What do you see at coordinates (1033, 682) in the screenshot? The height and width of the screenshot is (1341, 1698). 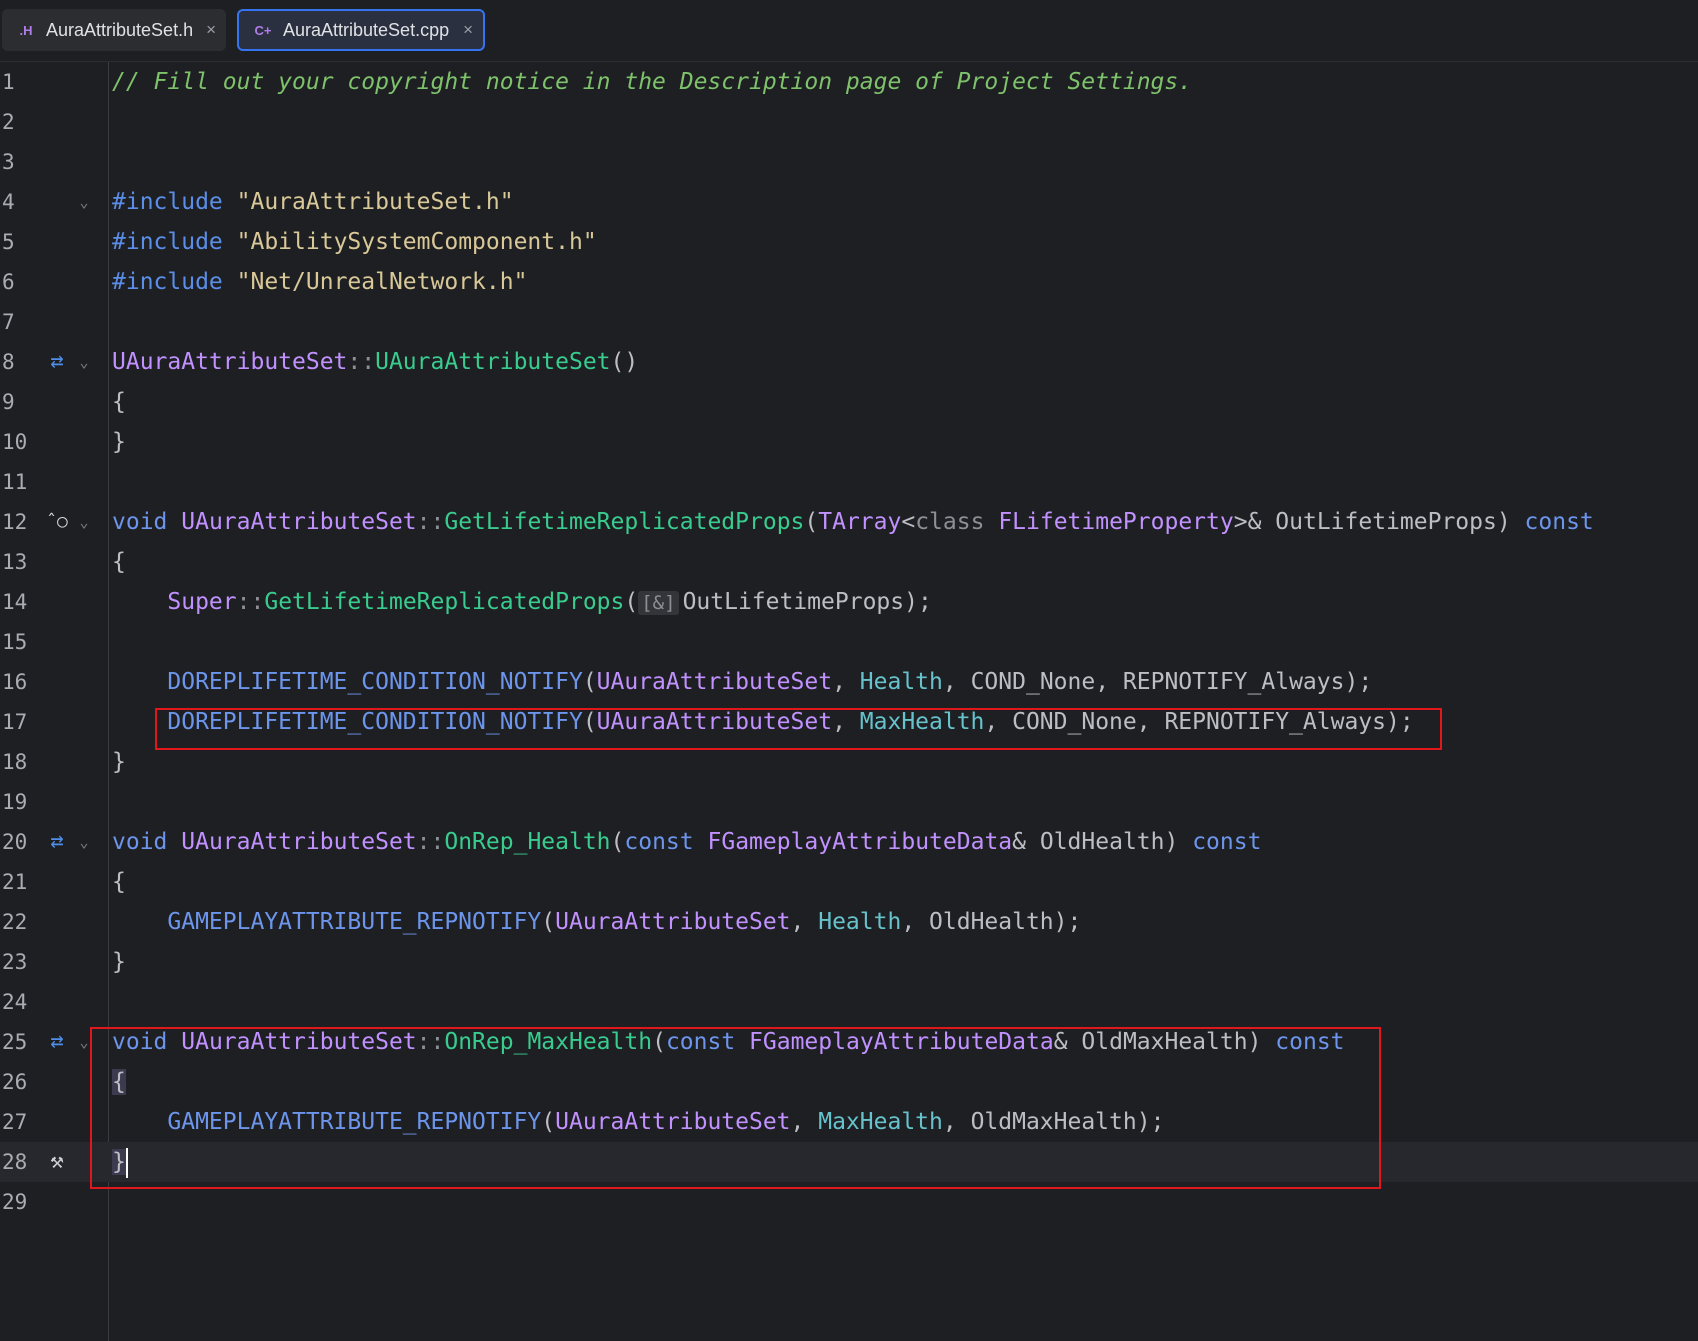 I see `enum-value: COND_None` at bounding box center [1033, 682].